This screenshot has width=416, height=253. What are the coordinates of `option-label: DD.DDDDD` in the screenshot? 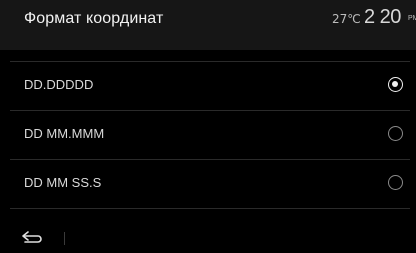 It's located at (59, 84).